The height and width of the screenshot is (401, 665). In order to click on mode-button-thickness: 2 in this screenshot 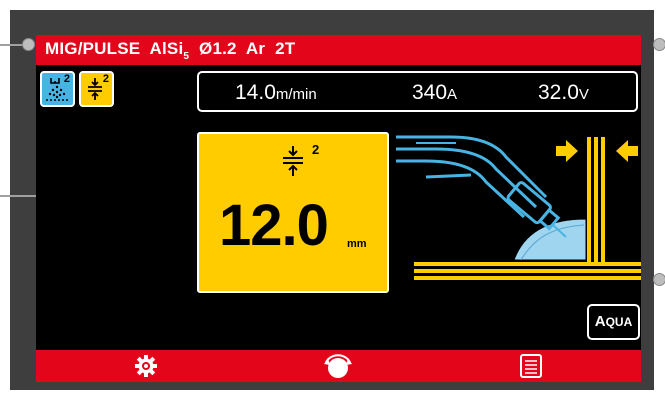, I will do `click(96, 89)`.